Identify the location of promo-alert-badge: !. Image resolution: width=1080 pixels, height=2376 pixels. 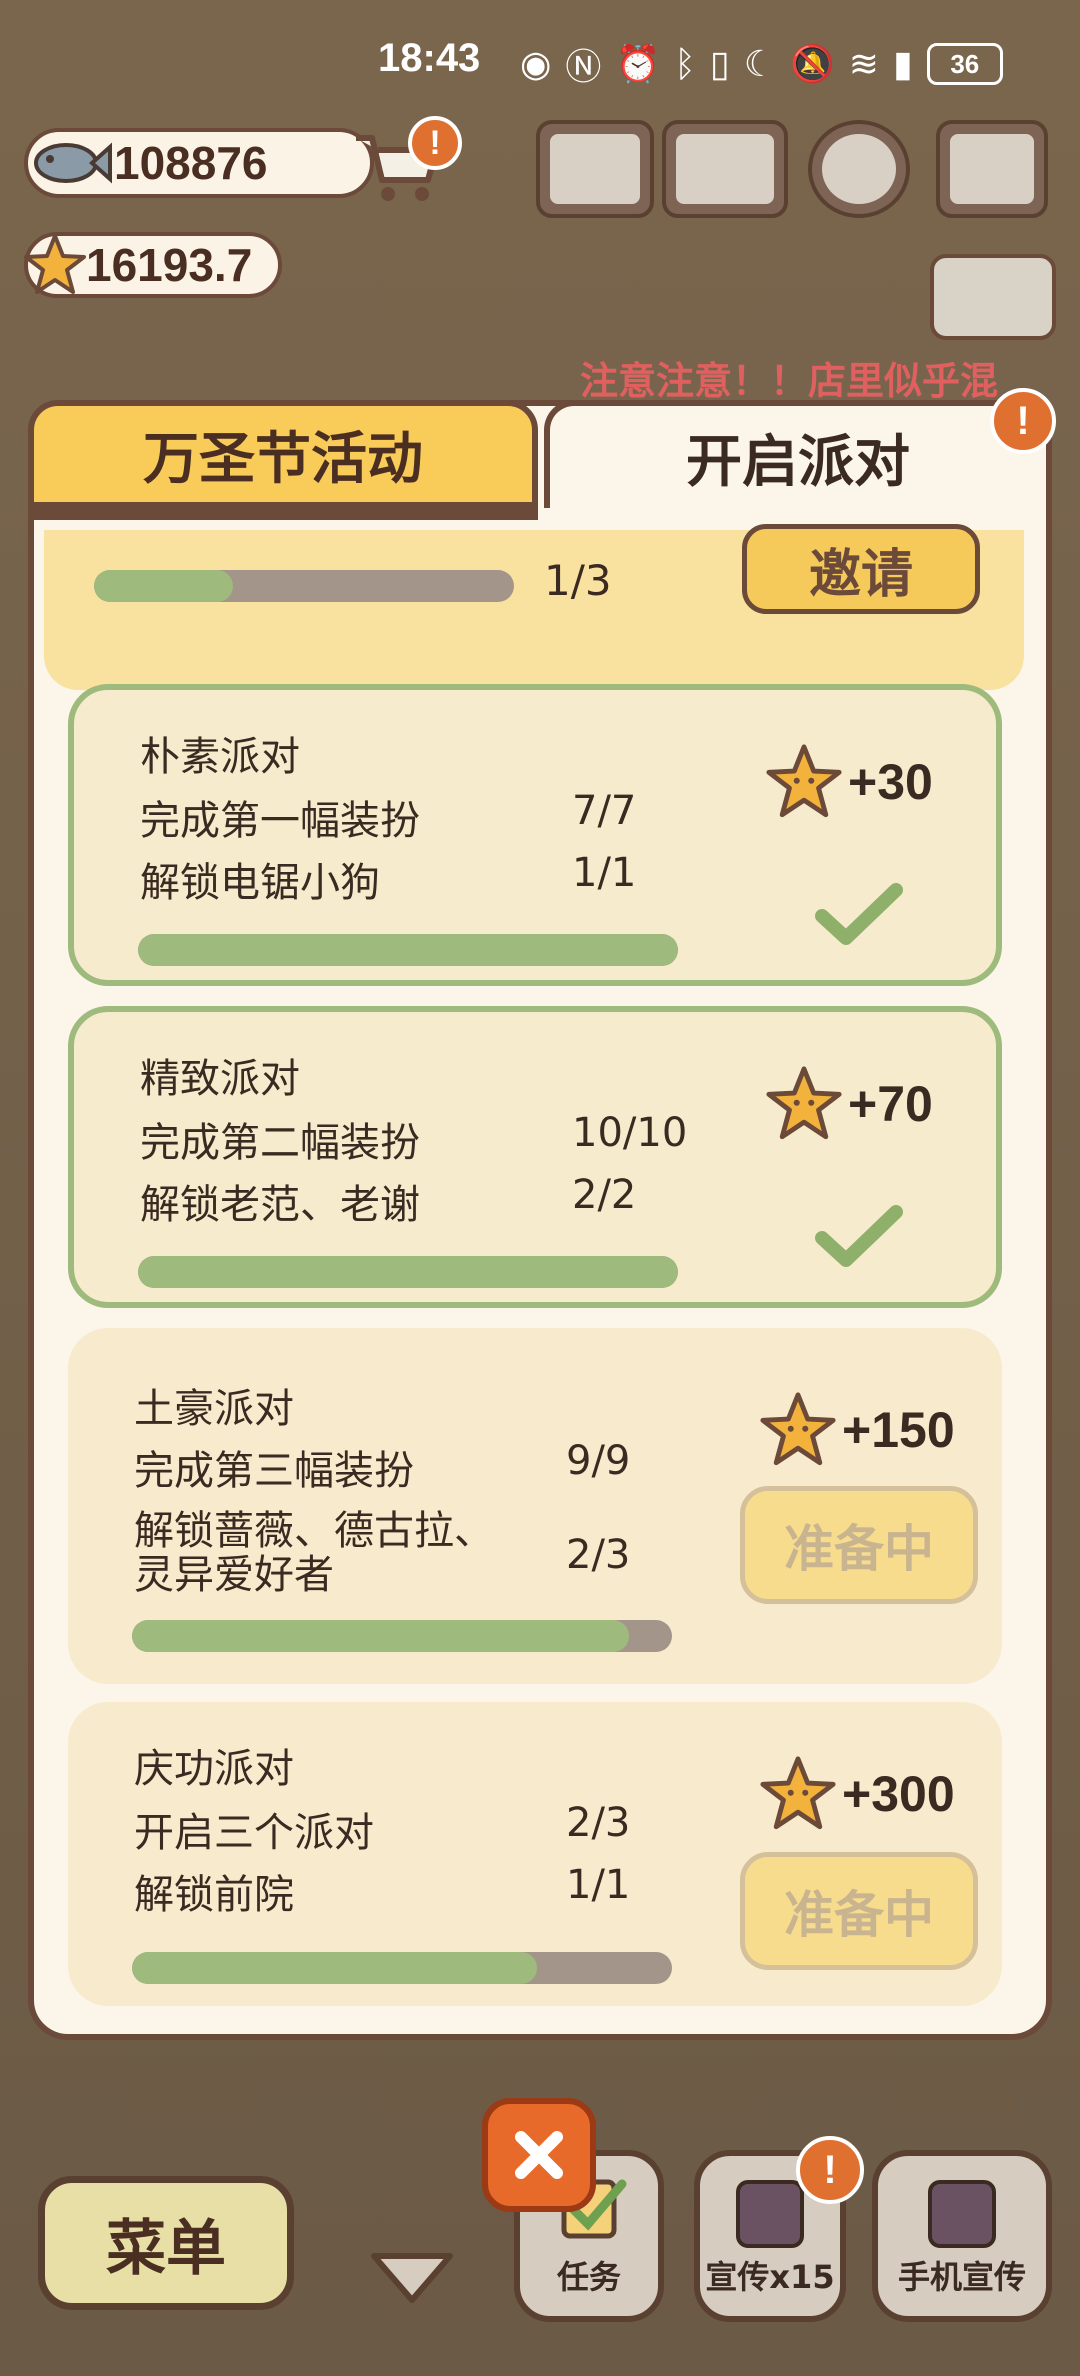
(830, 2170).